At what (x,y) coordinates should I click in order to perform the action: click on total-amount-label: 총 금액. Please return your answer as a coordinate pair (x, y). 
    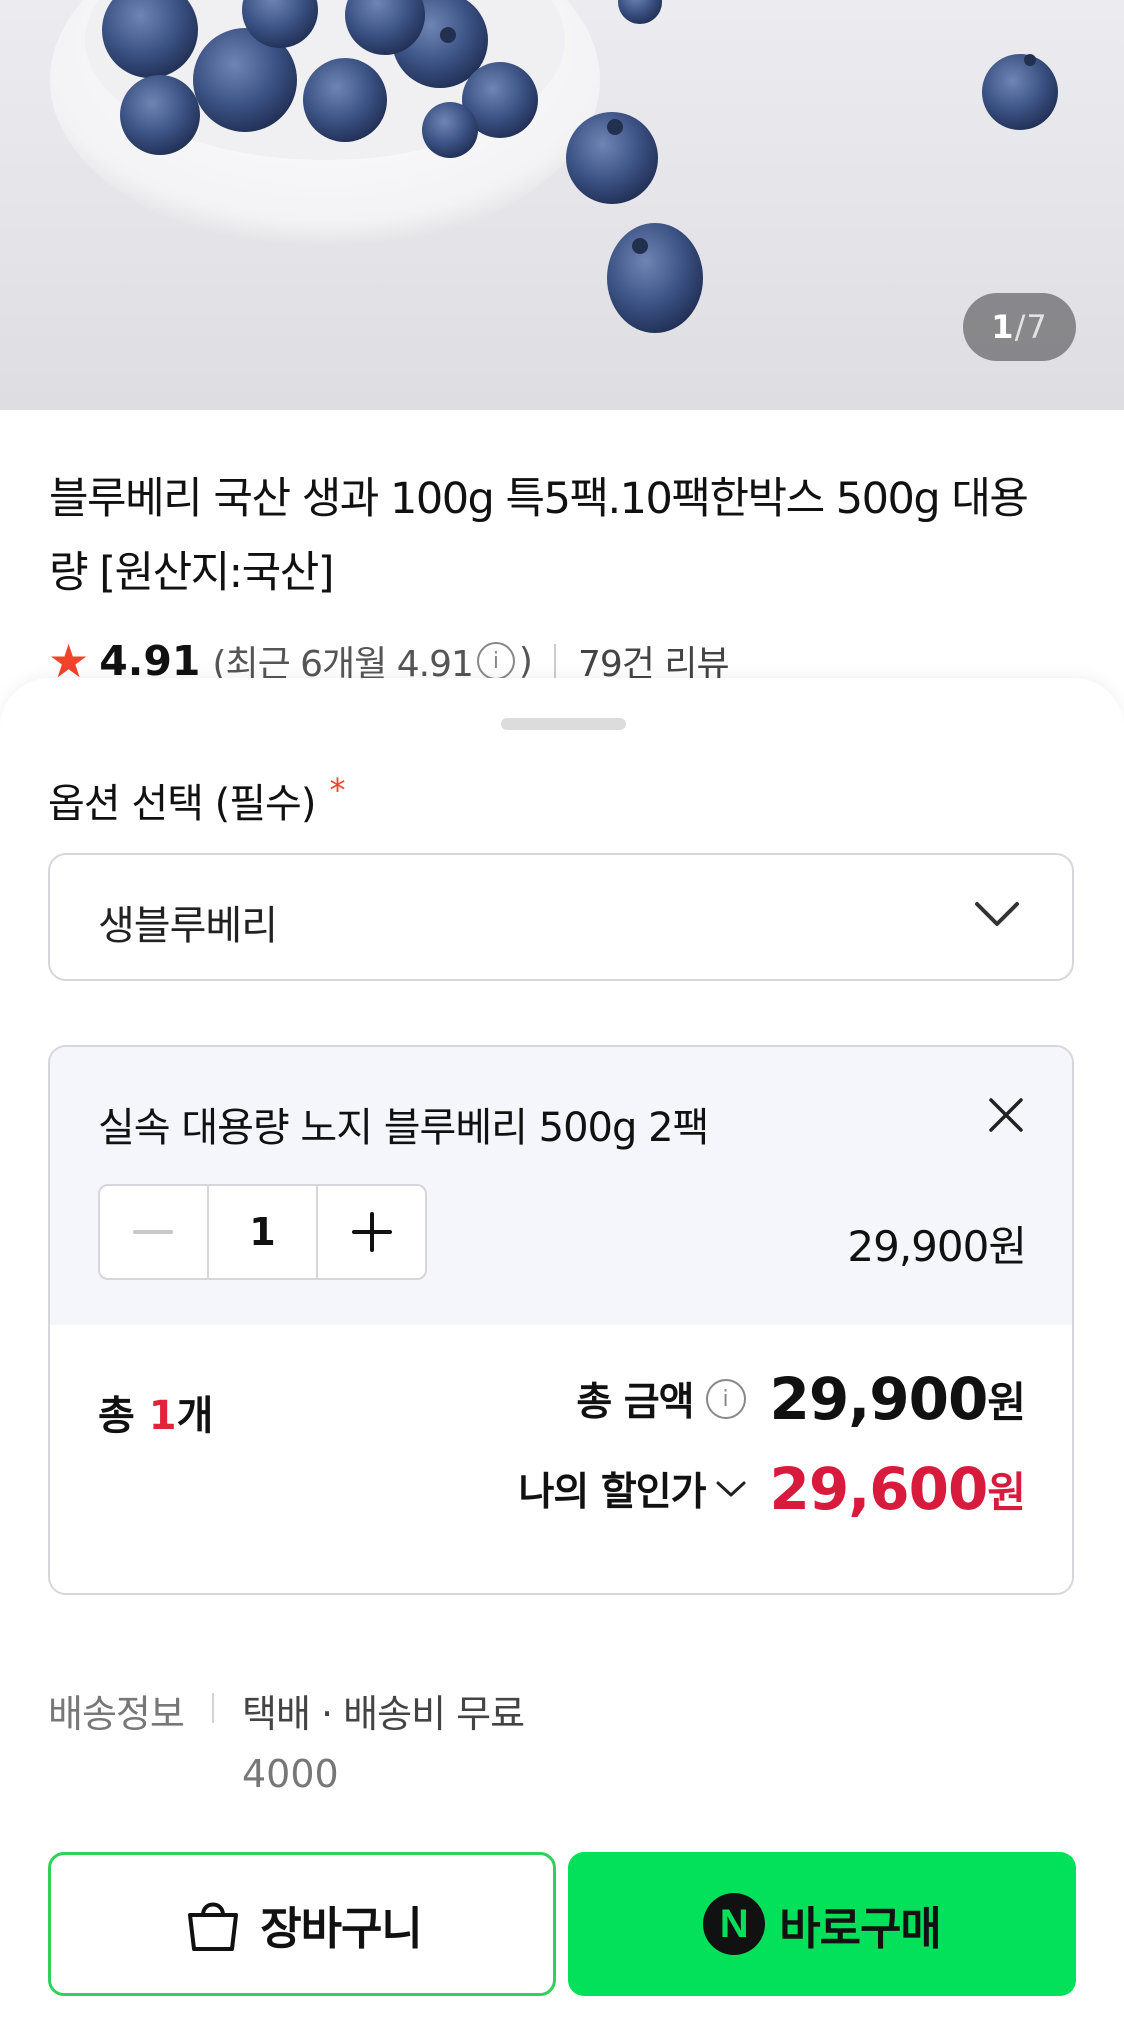
    Looking at the image, I should click on (635, 1402).